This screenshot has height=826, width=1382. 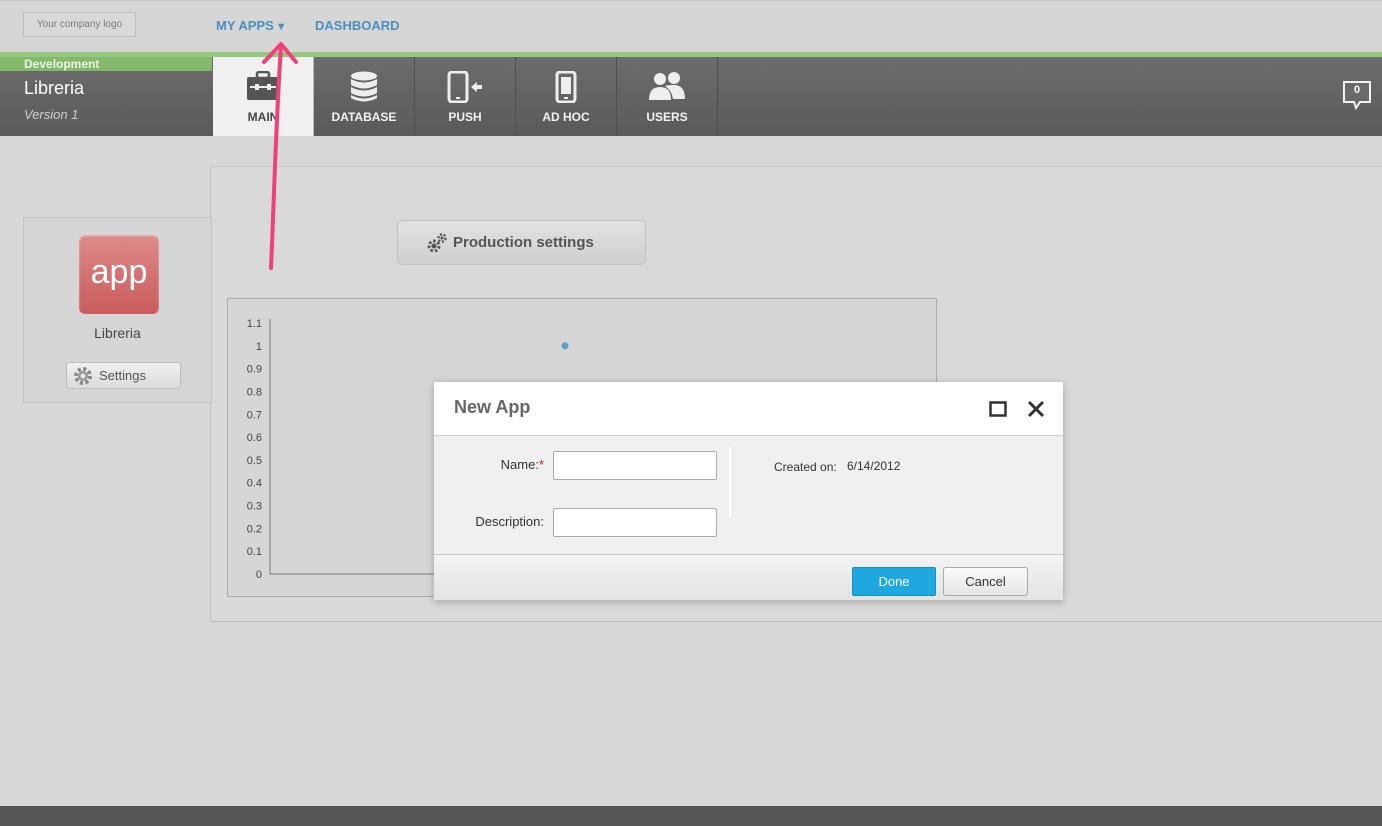 I want to click on section-tabs: MAIN DATABASE PUSH AD HOC USERS, so click(x=465, y=96).